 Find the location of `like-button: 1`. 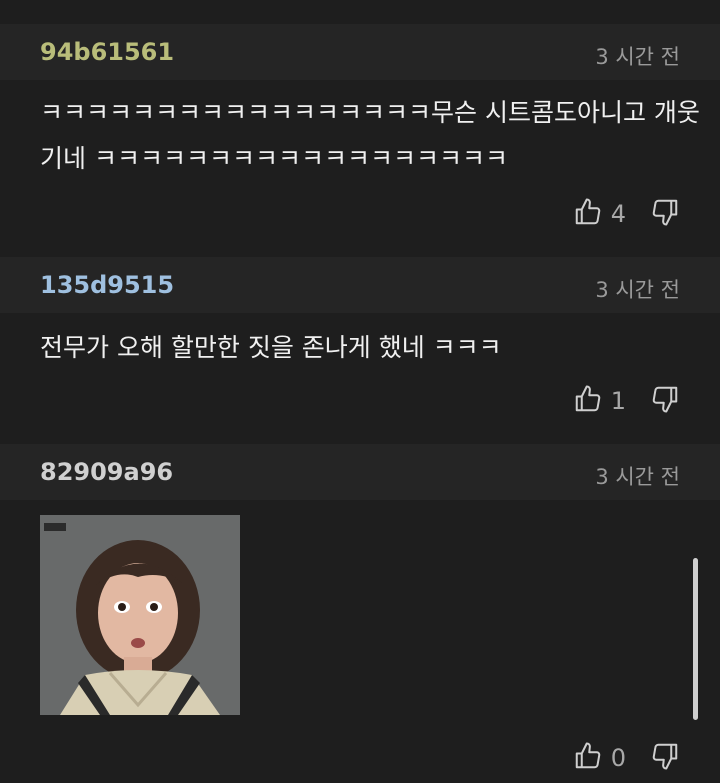

like-button: 1 is located at coordinates (599, 401).